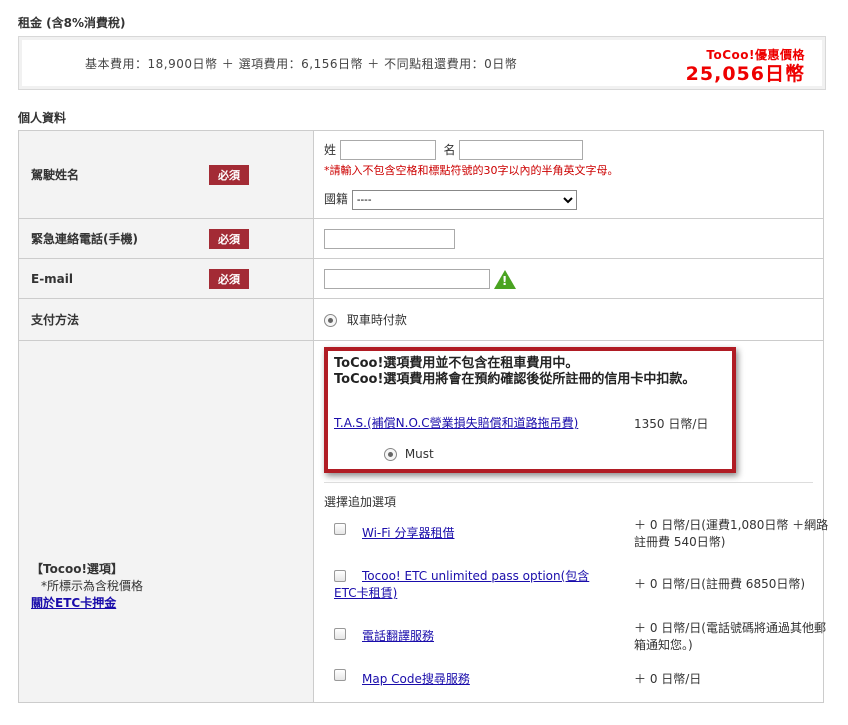 This screenshot has height=725, width=848. I want to click on payment-option-label: 取車時付款, so click(376, 320).